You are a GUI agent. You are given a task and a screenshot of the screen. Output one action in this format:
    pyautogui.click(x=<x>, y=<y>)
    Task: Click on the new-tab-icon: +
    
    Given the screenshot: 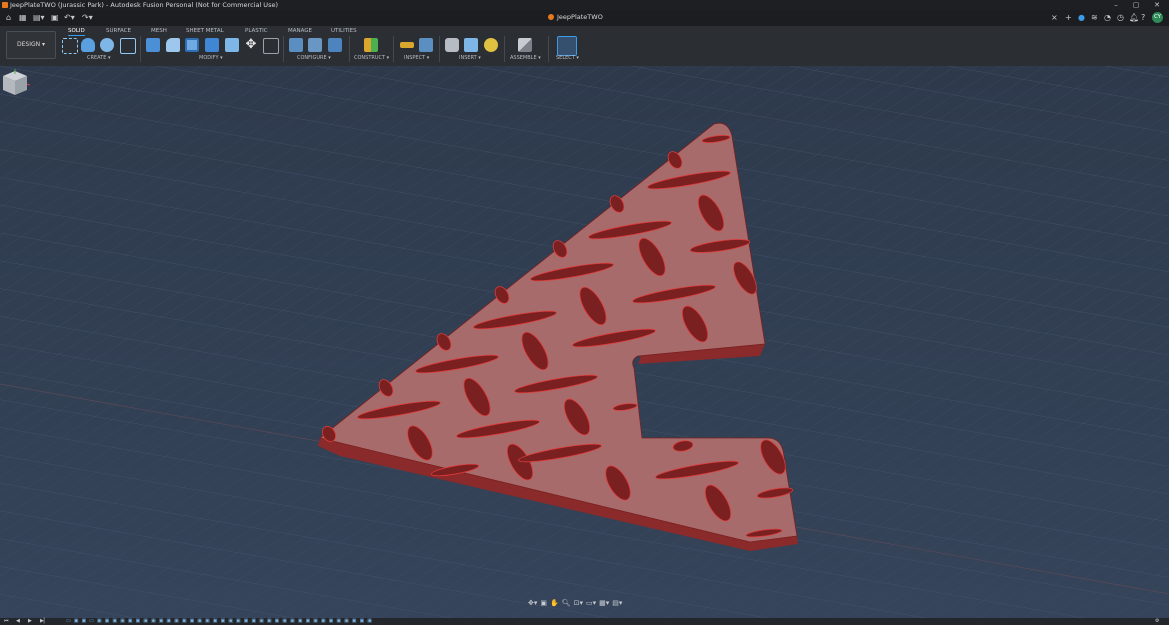 What is the action you would take?
    pyautogui.click(x=1068, y=17)
    